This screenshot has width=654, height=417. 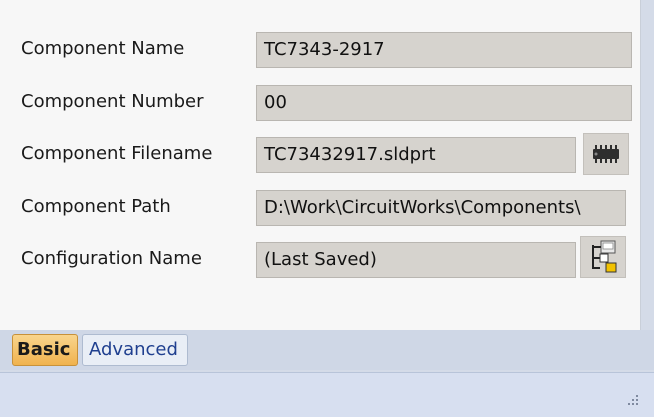 I want to click on tab-advanced: Advanced, so click(x=135, y=350).